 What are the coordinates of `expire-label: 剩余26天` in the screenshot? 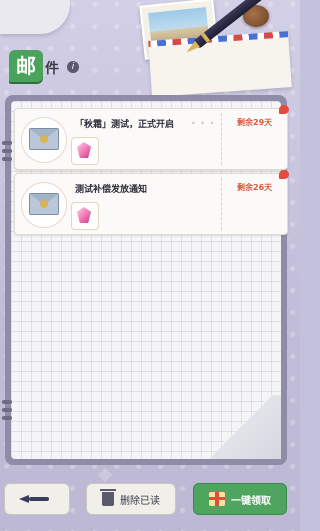 It's located at (255, 187).